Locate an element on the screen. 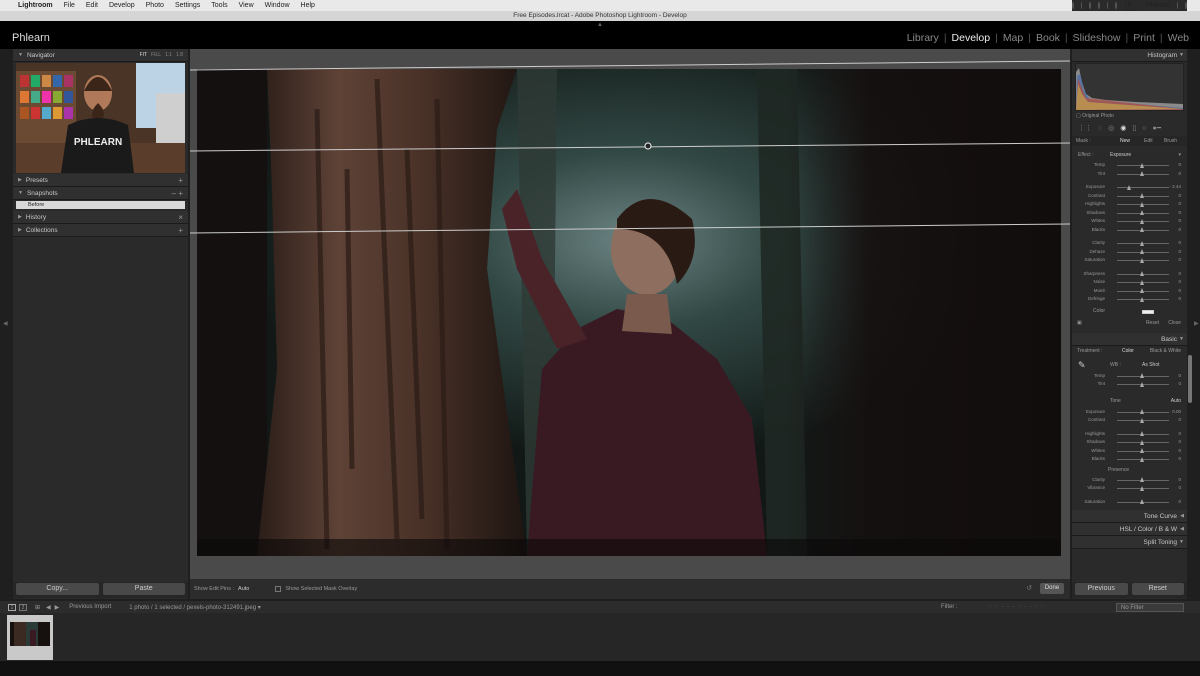 The height and width of the screenshot is (676, 1200). hsl-header: HSL / Color / B & W ◀ is located at coordinates (1129, 529).